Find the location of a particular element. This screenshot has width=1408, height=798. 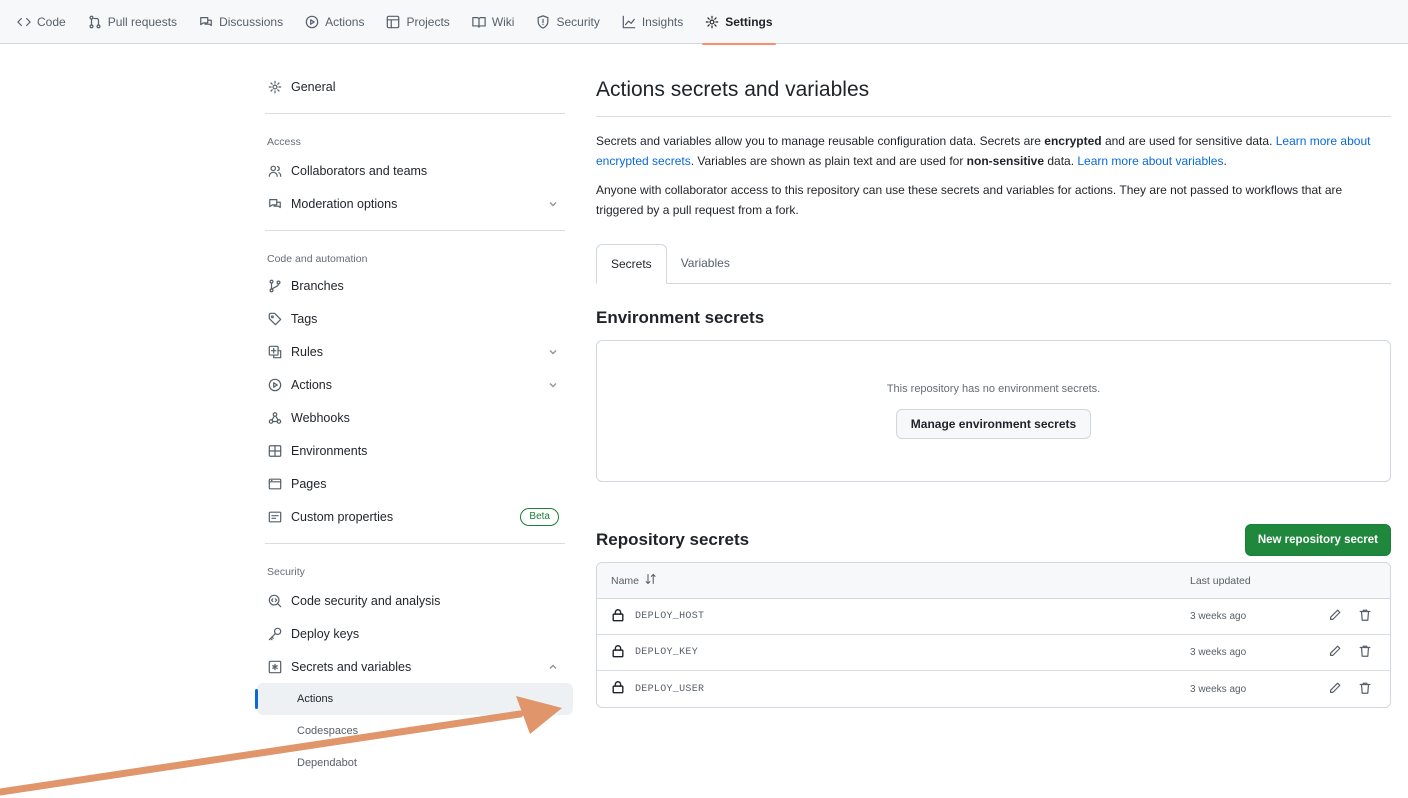

column-name: Name is located at coordinates (900, 580).